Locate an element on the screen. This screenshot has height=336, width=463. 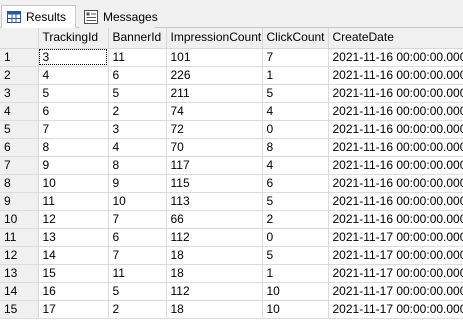
cell-trackingid: 14 is located at coordinates (73, 255).